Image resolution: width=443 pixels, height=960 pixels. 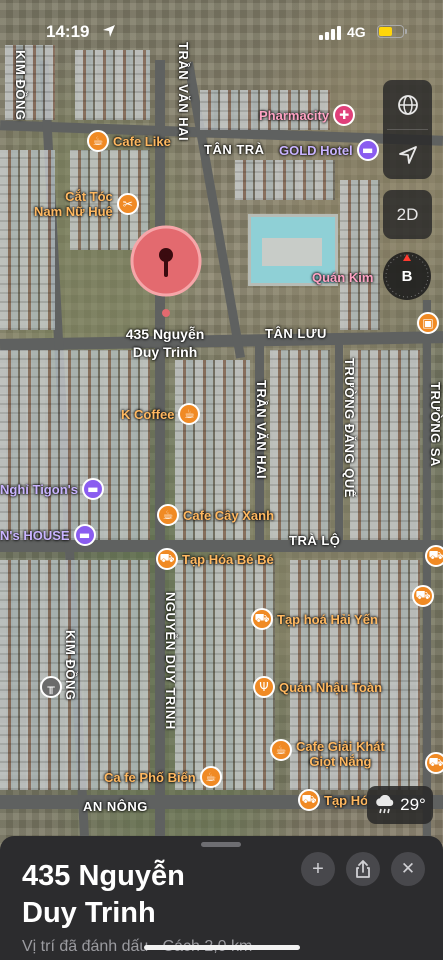 I want to click on poi-tap-hoa-hai-yen: ⛟ Tạp hoá Hải Yến, so click(x=314, y=619).